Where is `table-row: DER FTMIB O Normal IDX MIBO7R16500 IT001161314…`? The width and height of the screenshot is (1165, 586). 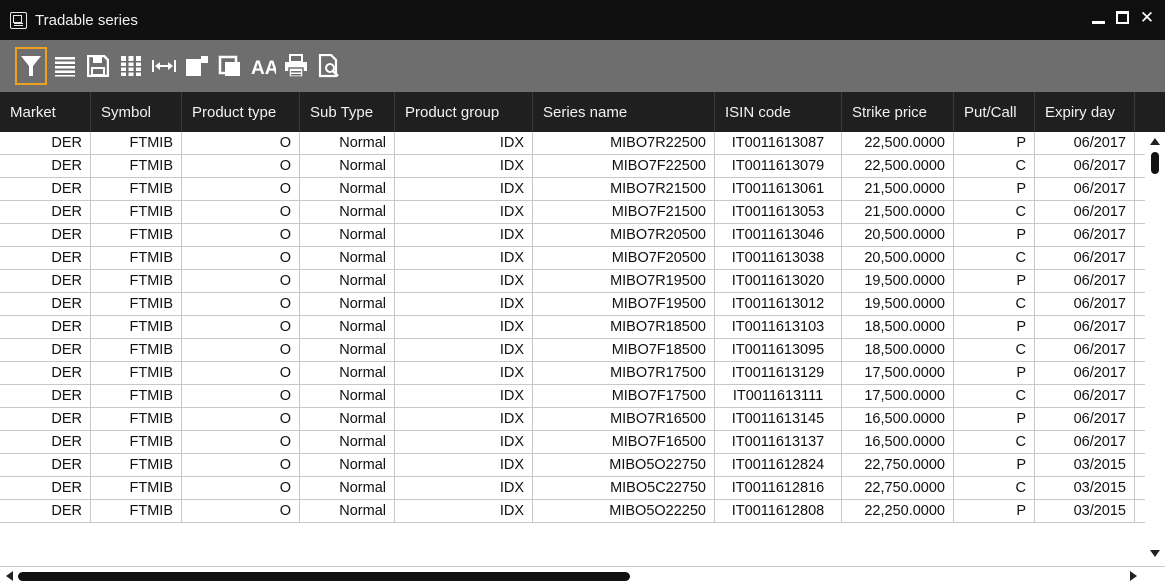
table-row: DER FTMIB O Normal IDX MIBO7R16500 IT001161314… is located at coordinates (572, 419).